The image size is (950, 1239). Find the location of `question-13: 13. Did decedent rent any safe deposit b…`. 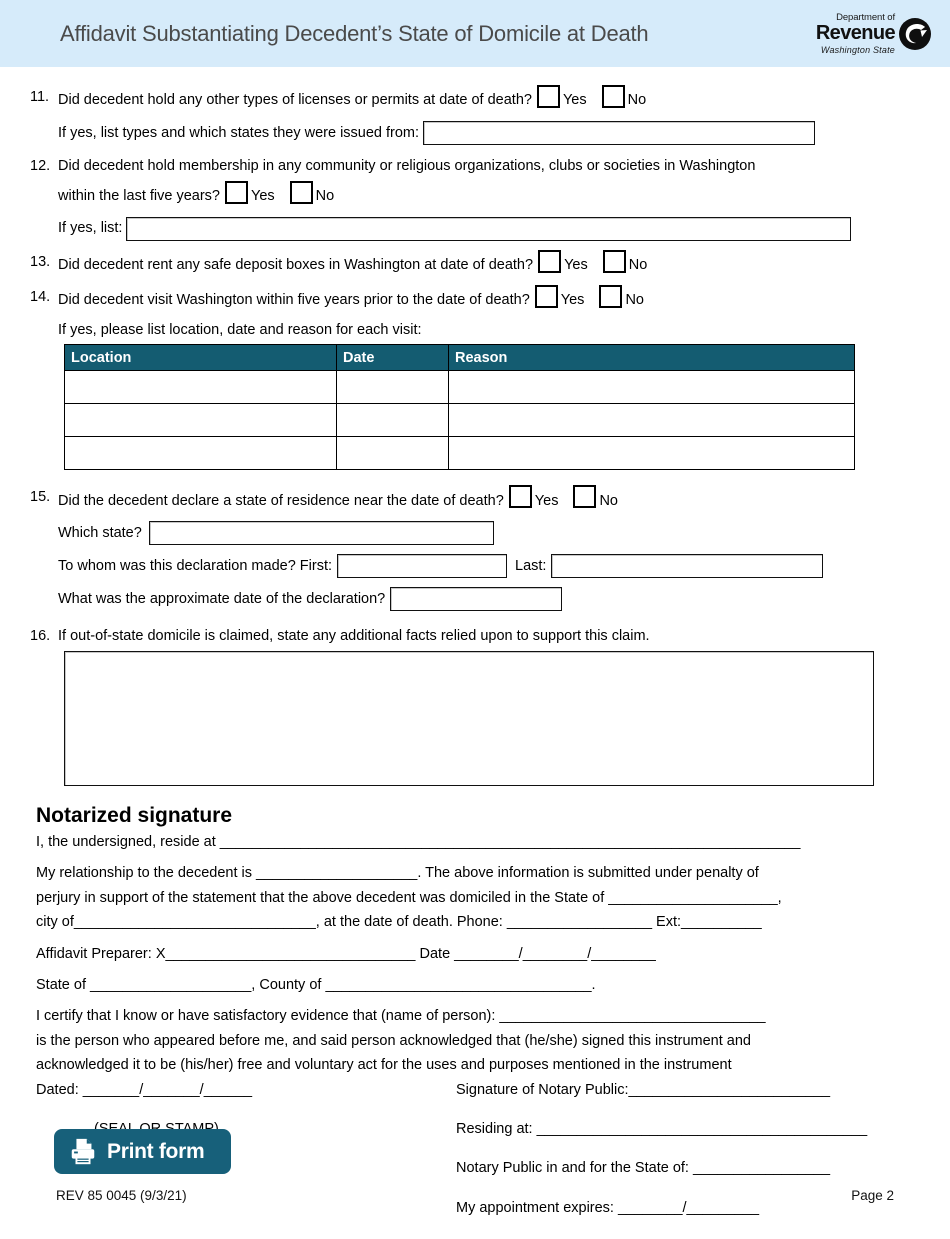

question-13: 13. Did decedent rent any safe deposit b… is located at coordinates (475, 263).